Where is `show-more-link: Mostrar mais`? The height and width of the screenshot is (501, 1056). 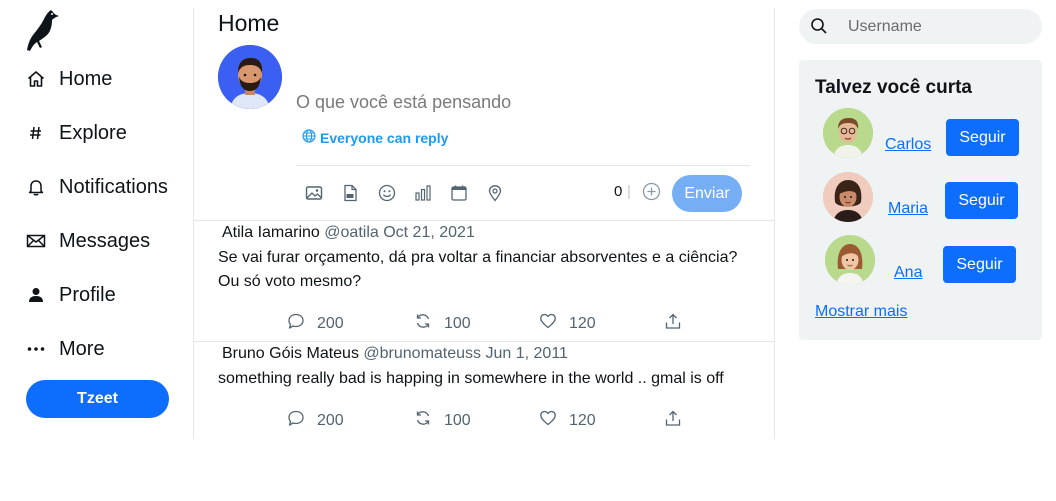 show-more-link: Mostrar mais is located at coordinates (861, 312).